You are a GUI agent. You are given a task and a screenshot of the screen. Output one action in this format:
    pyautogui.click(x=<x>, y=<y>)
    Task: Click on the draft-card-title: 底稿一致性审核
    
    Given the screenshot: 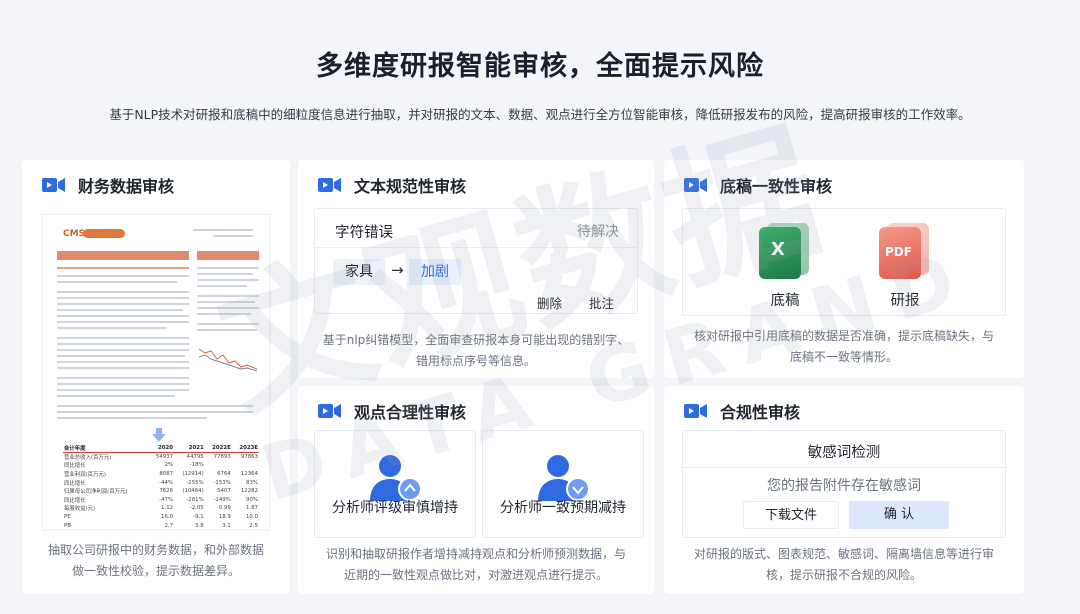 What is the action you would take?
    pyautogui.click(x=776, y=186)
    